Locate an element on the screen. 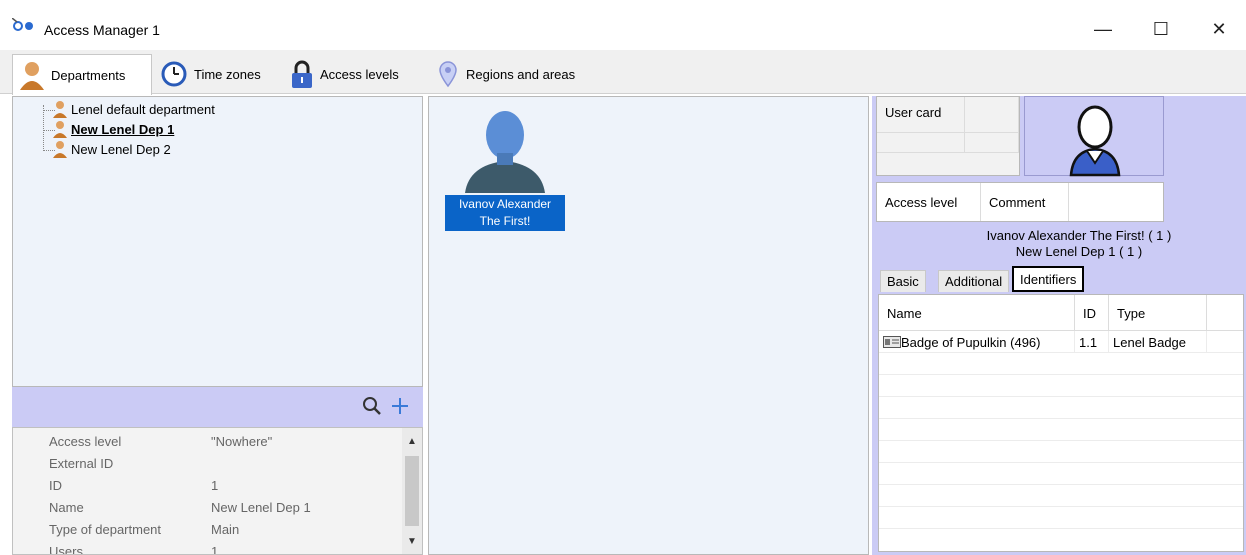 The height and width of the screenshot is (555, 1246). column-header-id: ID is located at coordinates (1092, 313).